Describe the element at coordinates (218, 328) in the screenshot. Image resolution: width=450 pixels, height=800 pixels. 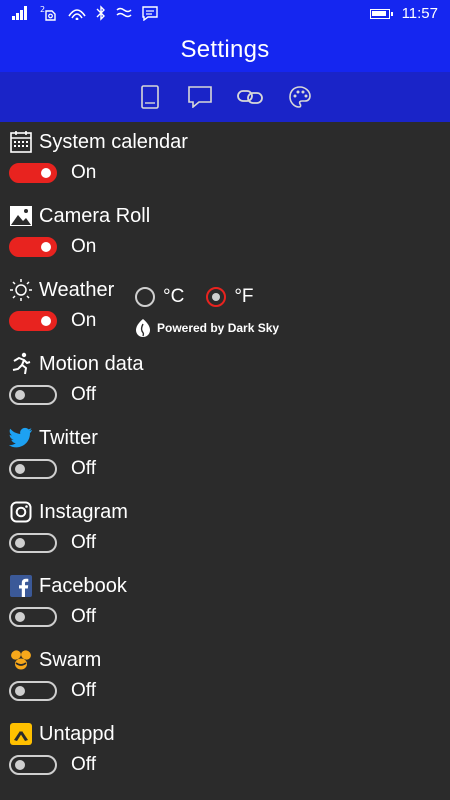
I see `darksky-text: Powered by Dark Sky` at that location.